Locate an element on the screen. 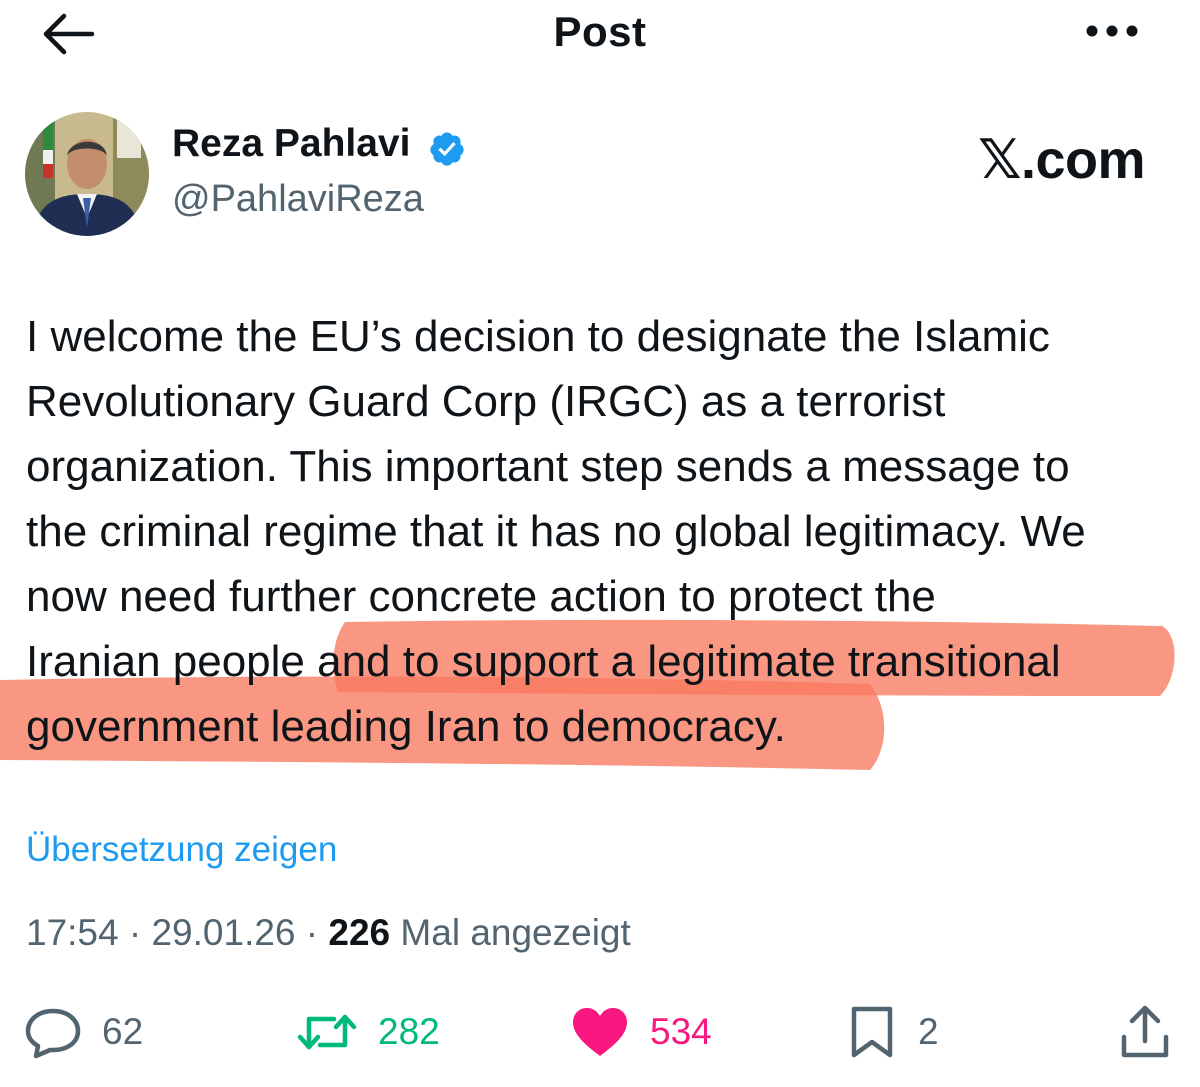 The height and width of the screenshot is (1087, 1200). like-count: 534 is located at coordinates (681, 1031).